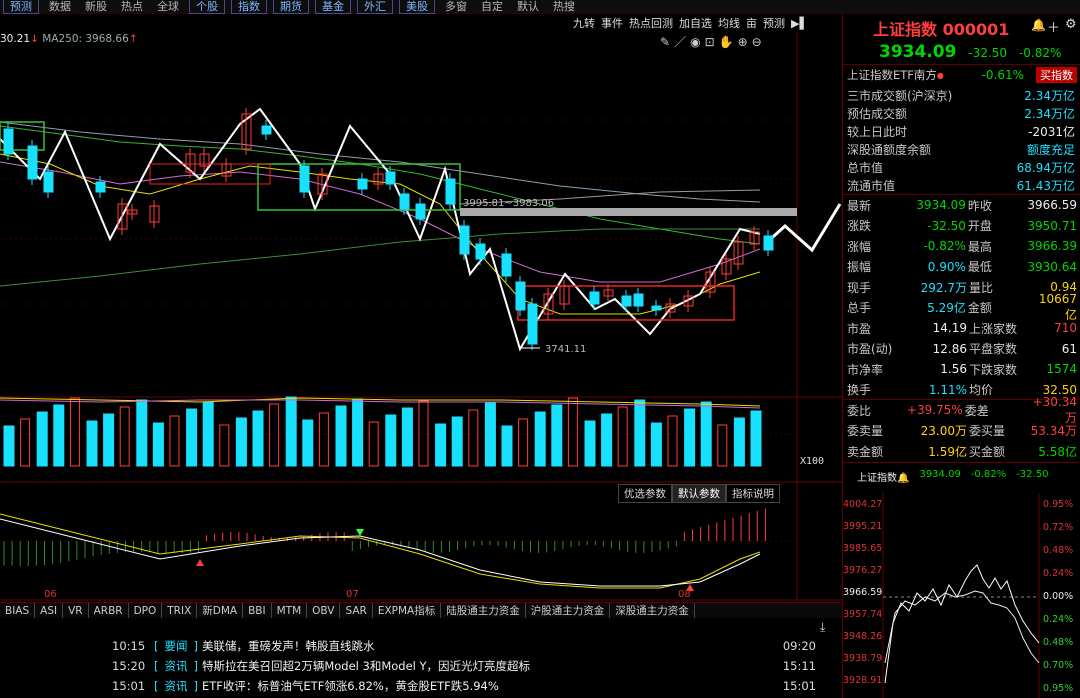 The width and height of the screenshot is (1080, 698). I want to click on low-label: 3741.11, so click(565, 349).